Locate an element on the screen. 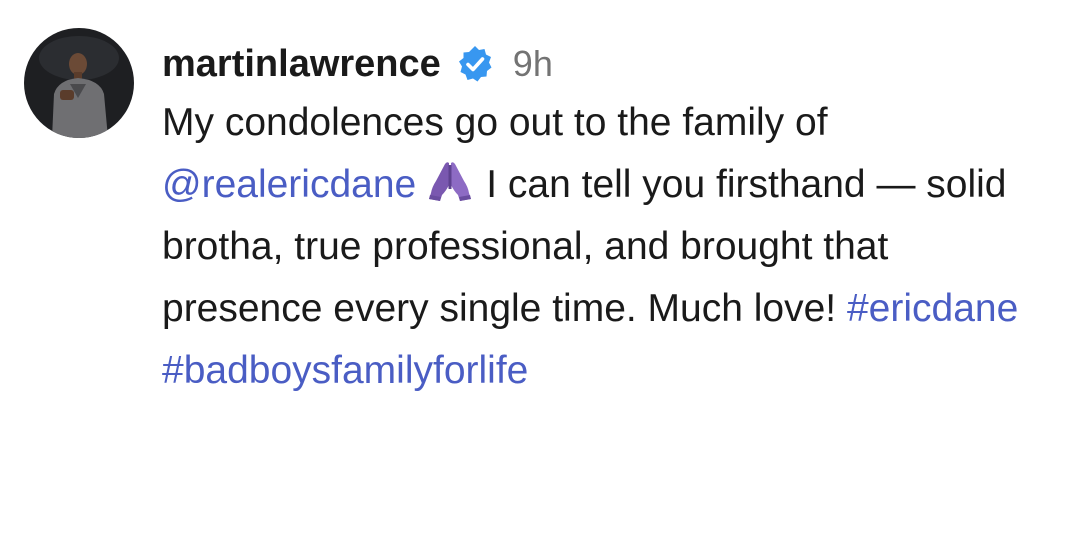 This screenshot has width=1074, height=537. hashtag-link-ericdane: #ericdane is located at coordinates (932, 308).